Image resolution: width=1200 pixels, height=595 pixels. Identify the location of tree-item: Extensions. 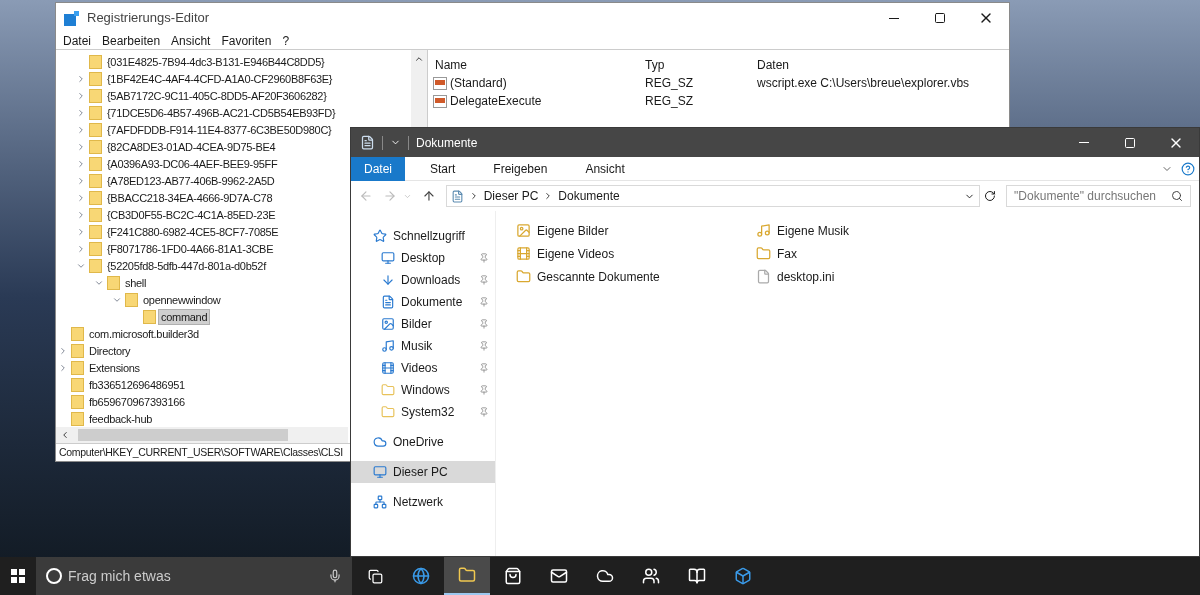
(114, 367).